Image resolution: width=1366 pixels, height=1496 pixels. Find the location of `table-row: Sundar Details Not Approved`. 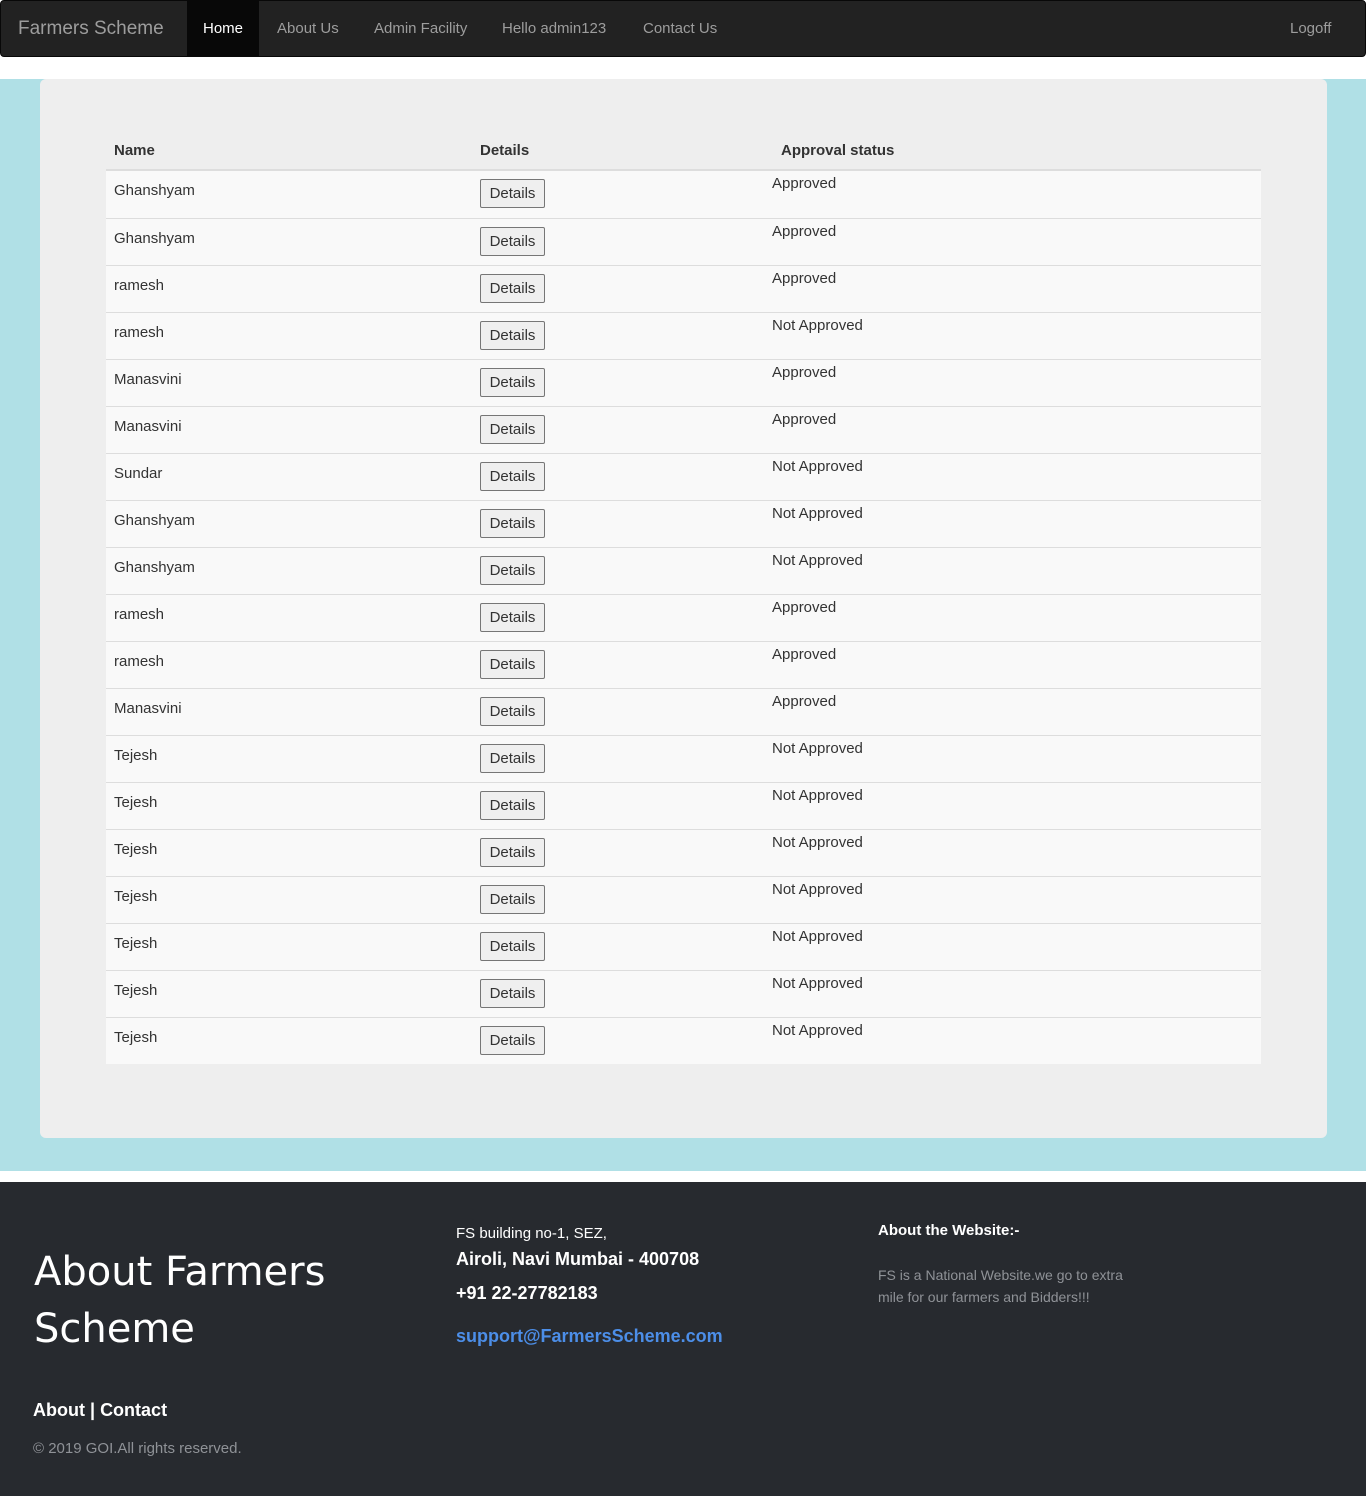

table-row: Sundar Details Not Approved is located at coordinates (683, 476).